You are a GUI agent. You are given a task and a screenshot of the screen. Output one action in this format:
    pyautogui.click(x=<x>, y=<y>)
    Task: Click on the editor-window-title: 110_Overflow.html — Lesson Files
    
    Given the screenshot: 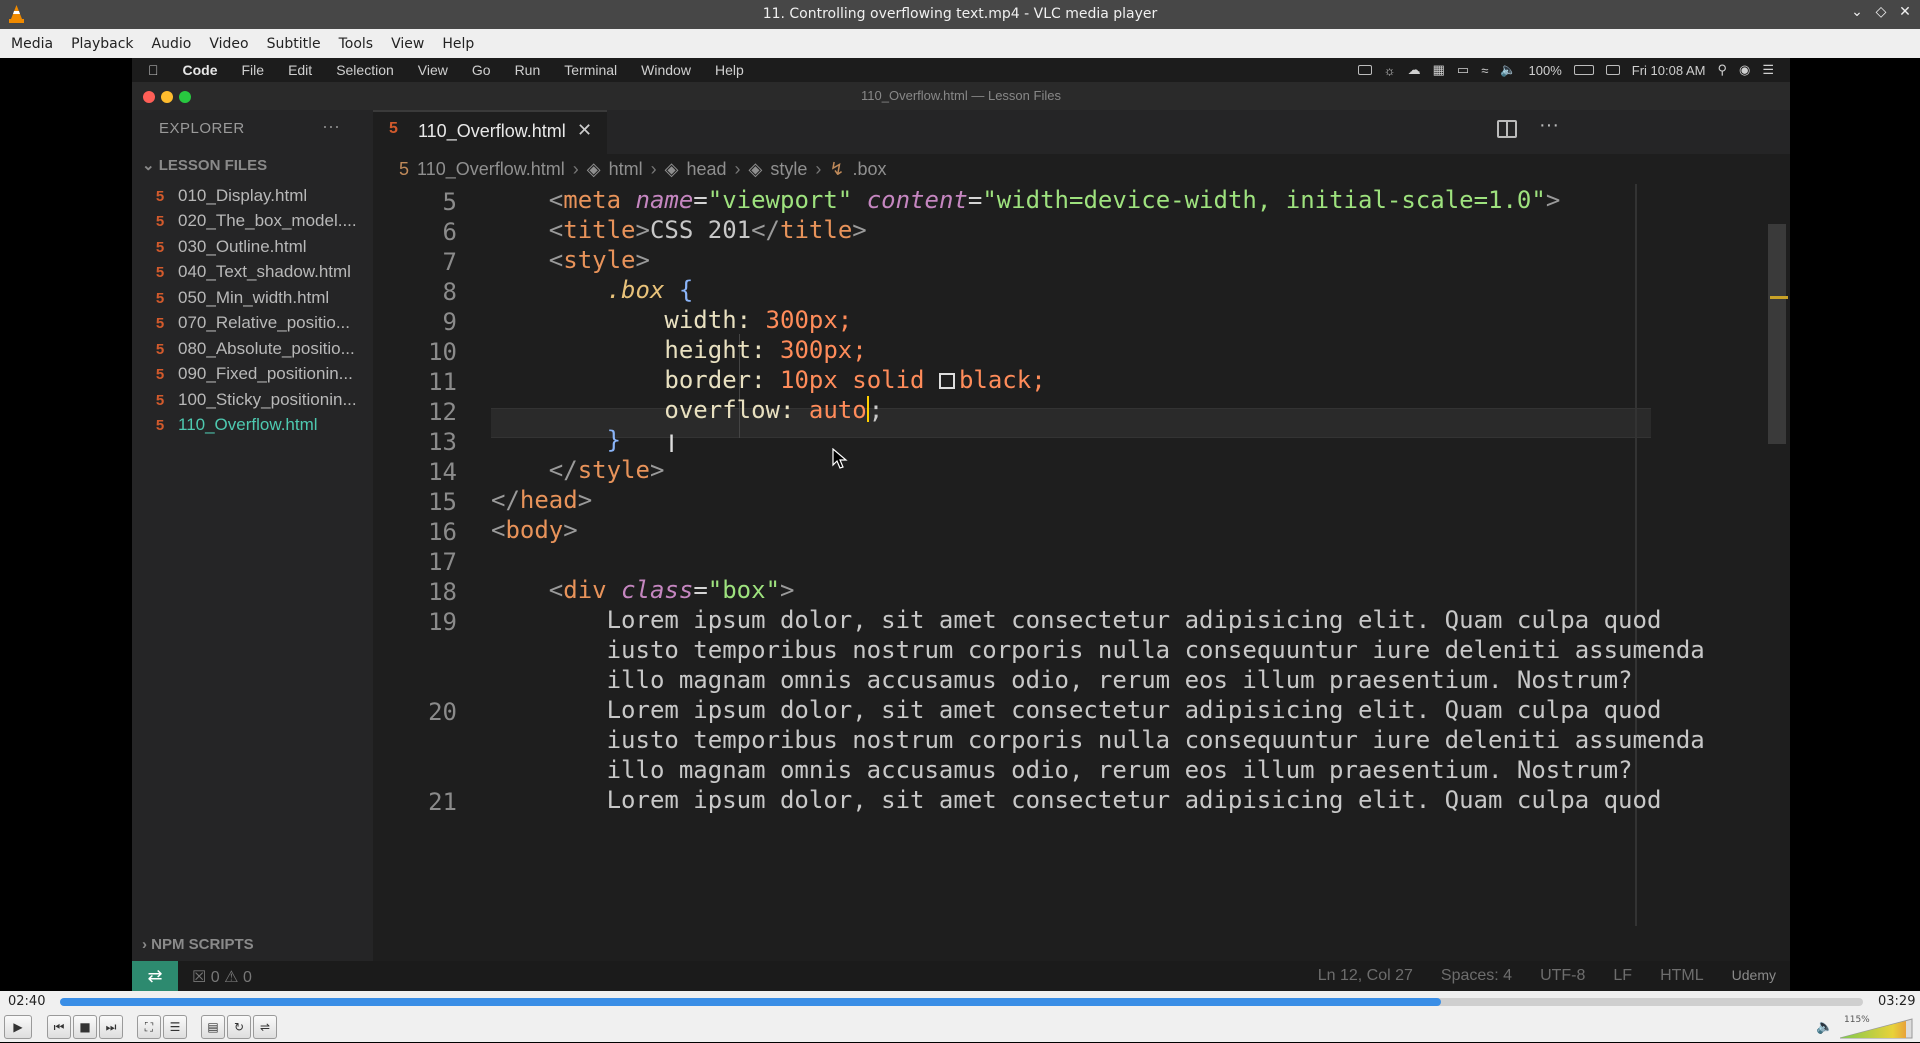 What is the action you would take?
    pyautogui.click(x=961, y=95)
    